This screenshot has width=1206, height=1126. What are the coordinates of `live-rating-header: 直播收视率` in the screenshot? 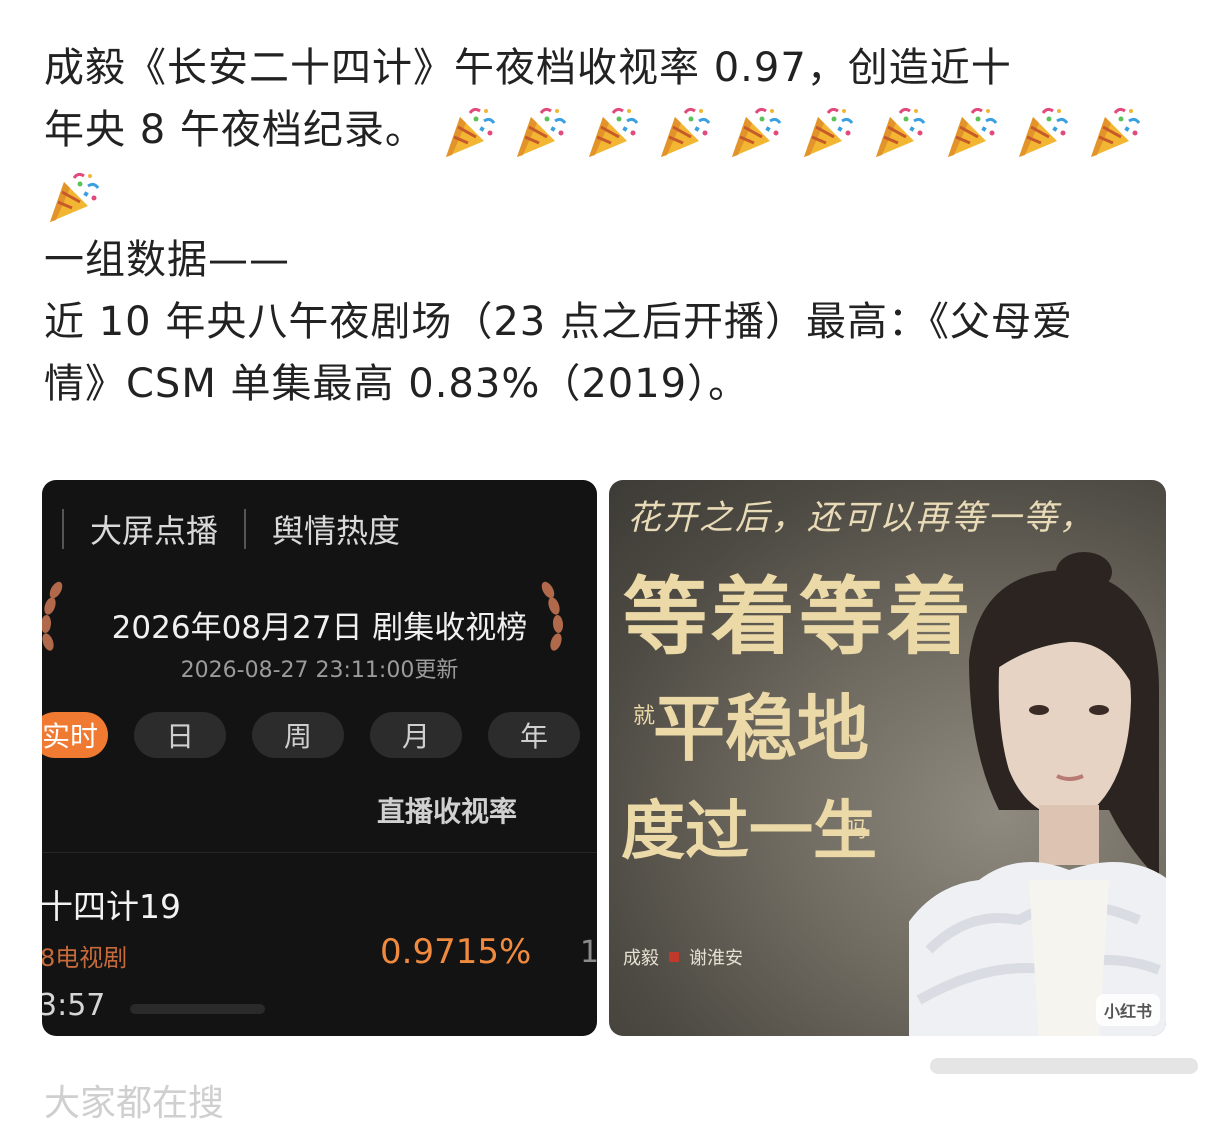 It's located at (447, 811).